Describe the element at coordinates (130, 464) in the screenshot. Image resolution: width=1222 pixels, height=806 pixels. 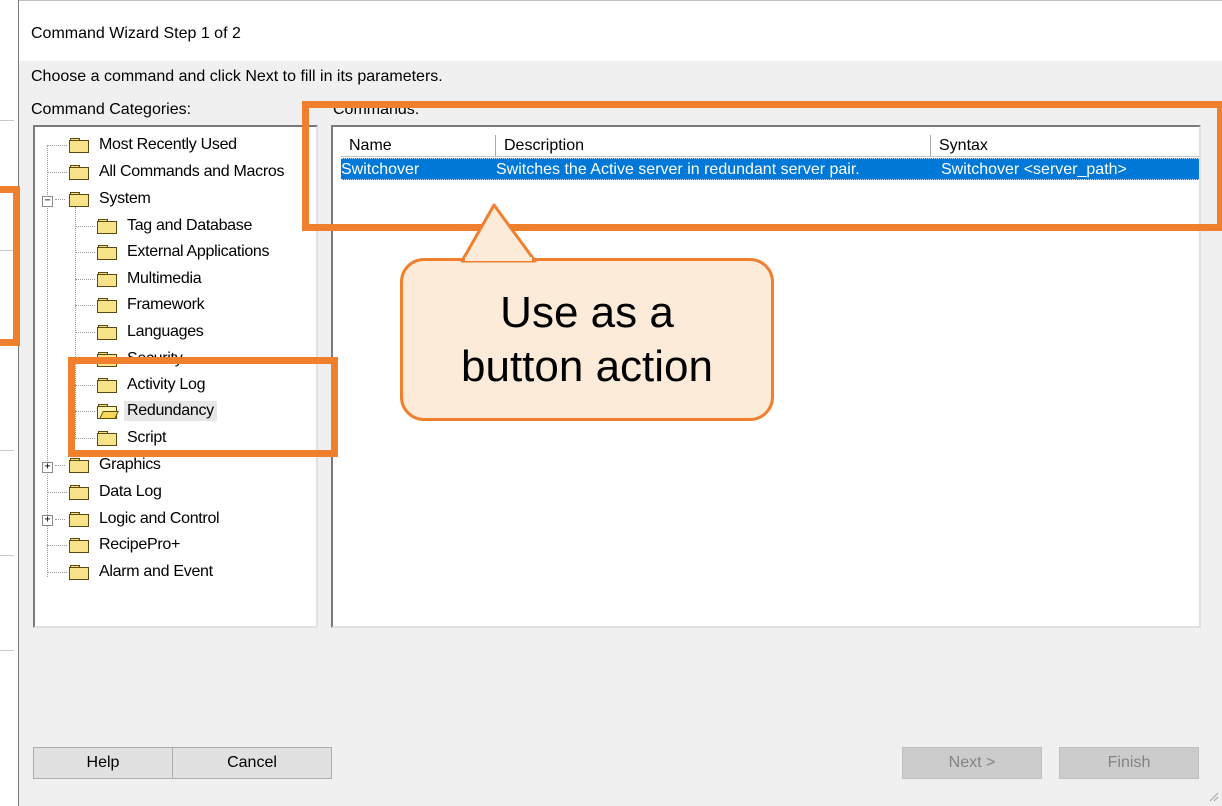
I see `tree-item-label: Graphics` at that location.